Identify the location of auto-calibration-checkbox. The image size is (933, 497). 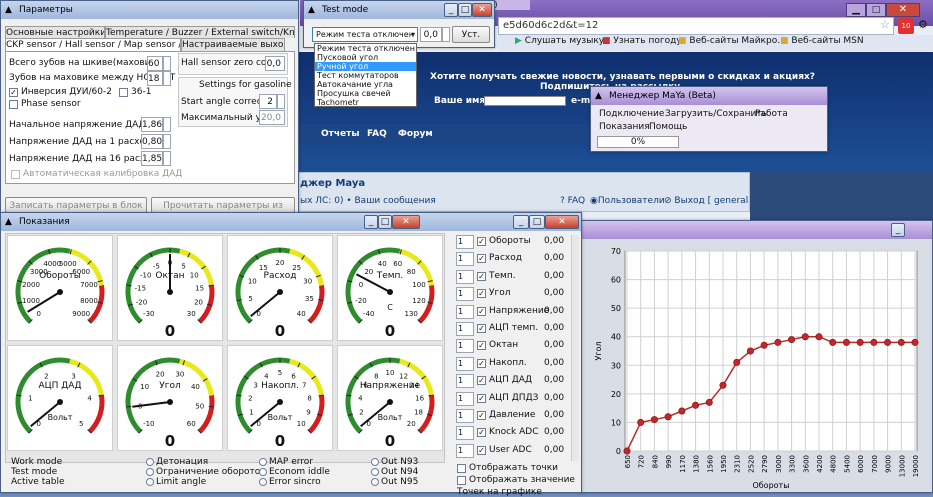
(15, 174).